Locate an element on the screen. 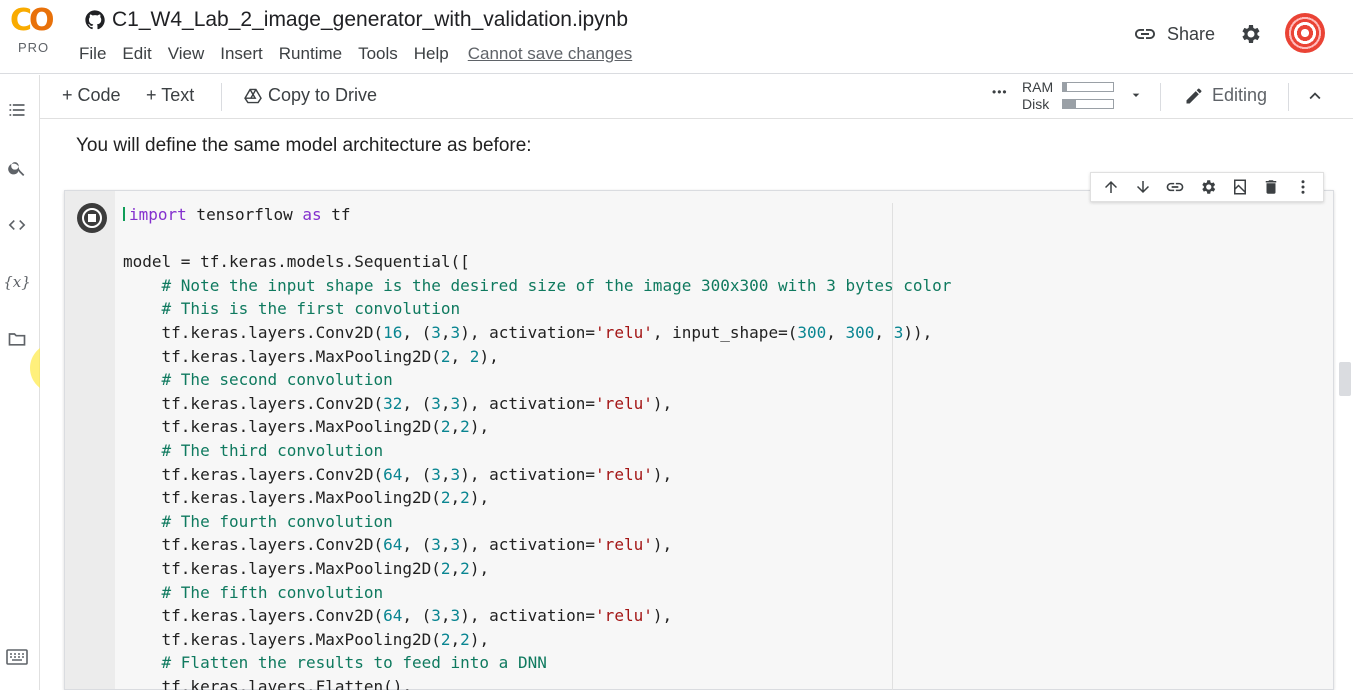 This screenshot has width=1353, height=690. cell-toolbar is located at coordinates (1207, 187).